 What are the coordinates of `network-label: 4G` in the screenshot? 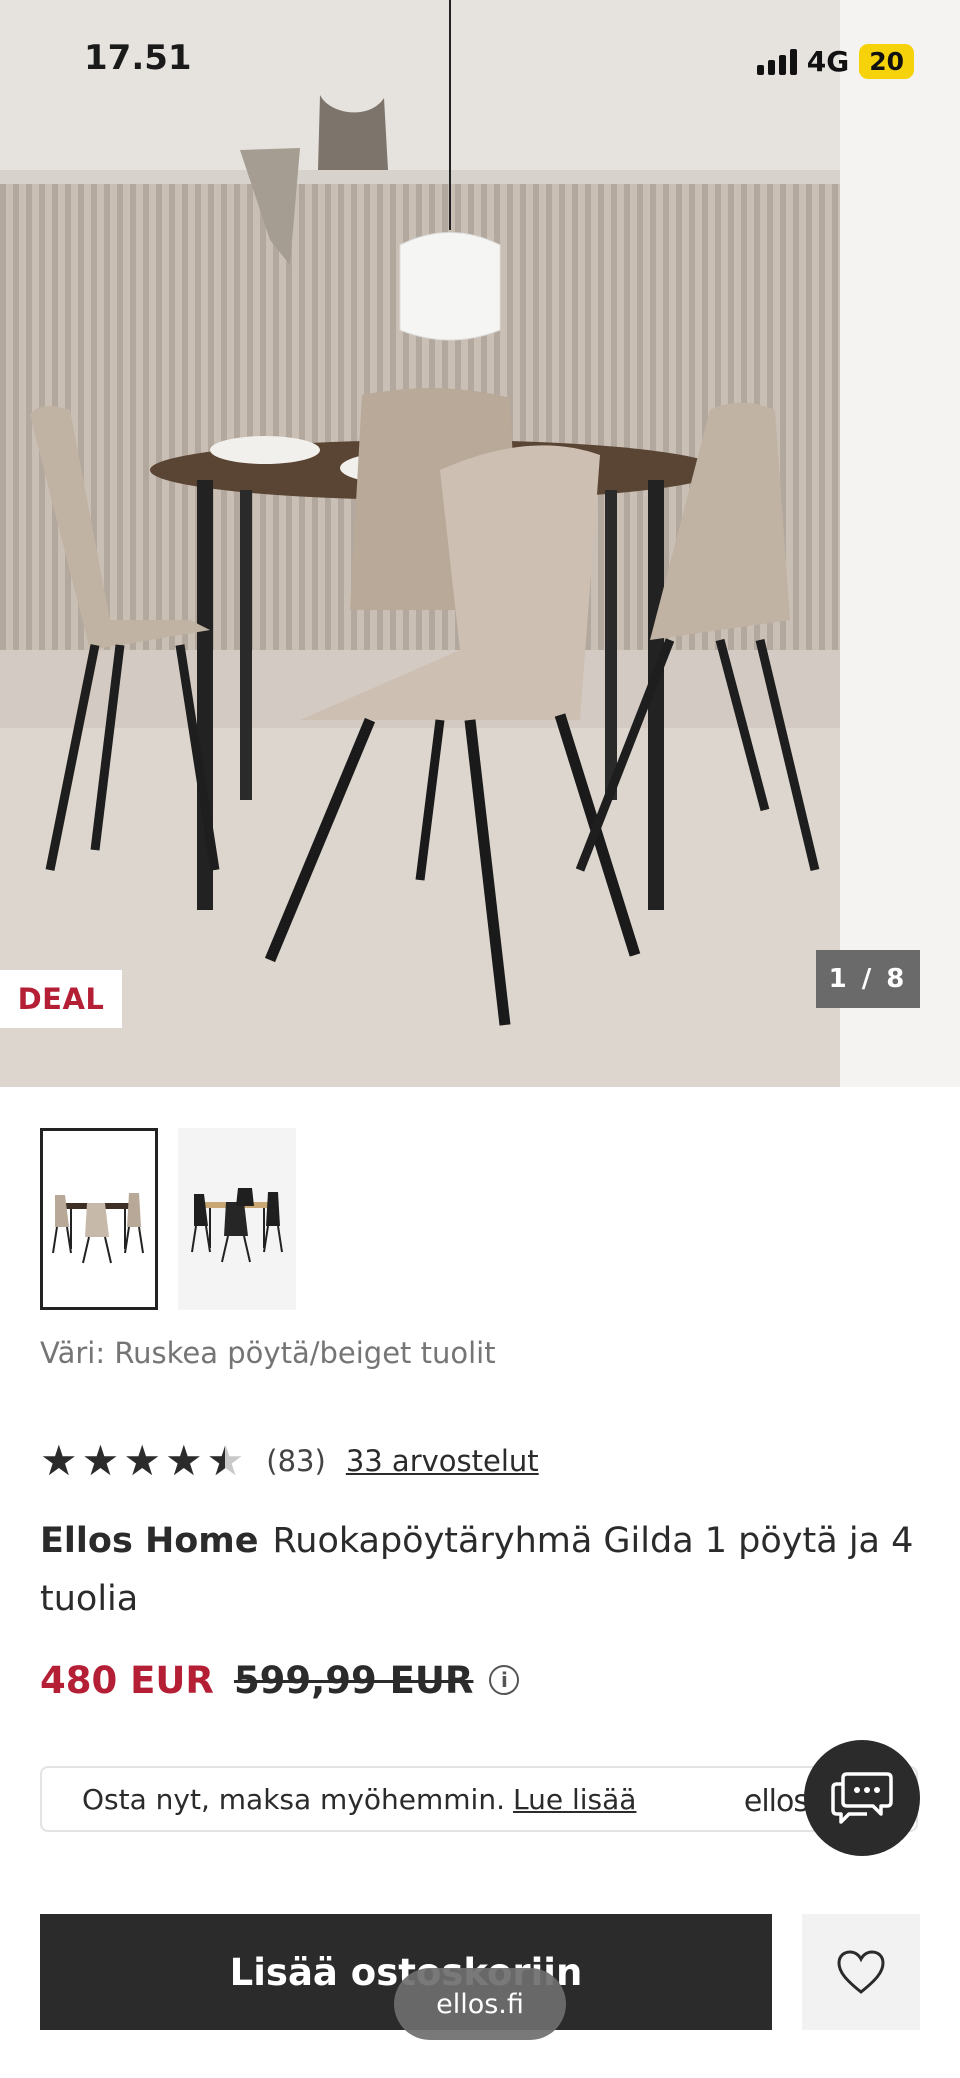 It's located at (828, 61).